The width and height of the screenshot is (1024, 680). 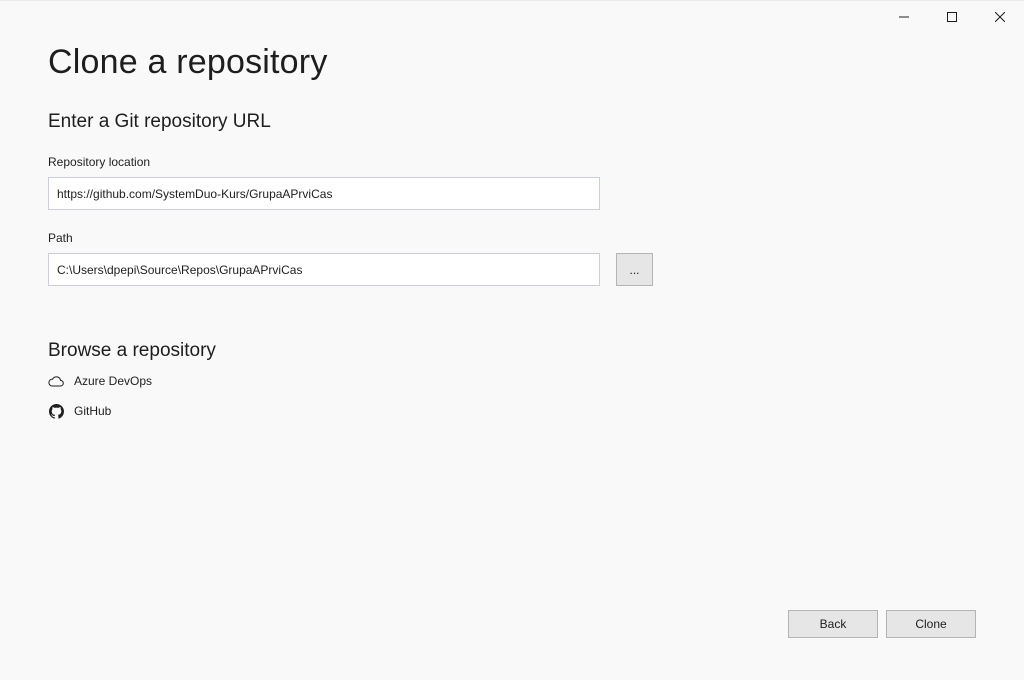 I want to click on minimize-button, so click(x=904, y=17).